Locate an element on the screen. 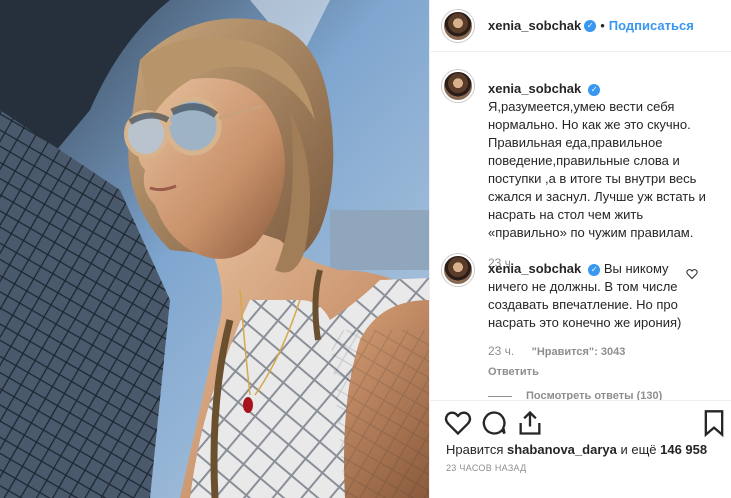  likes-summary: Нравится shabanova_darya и ещё 146 958 is located at coordinates (576, 449).